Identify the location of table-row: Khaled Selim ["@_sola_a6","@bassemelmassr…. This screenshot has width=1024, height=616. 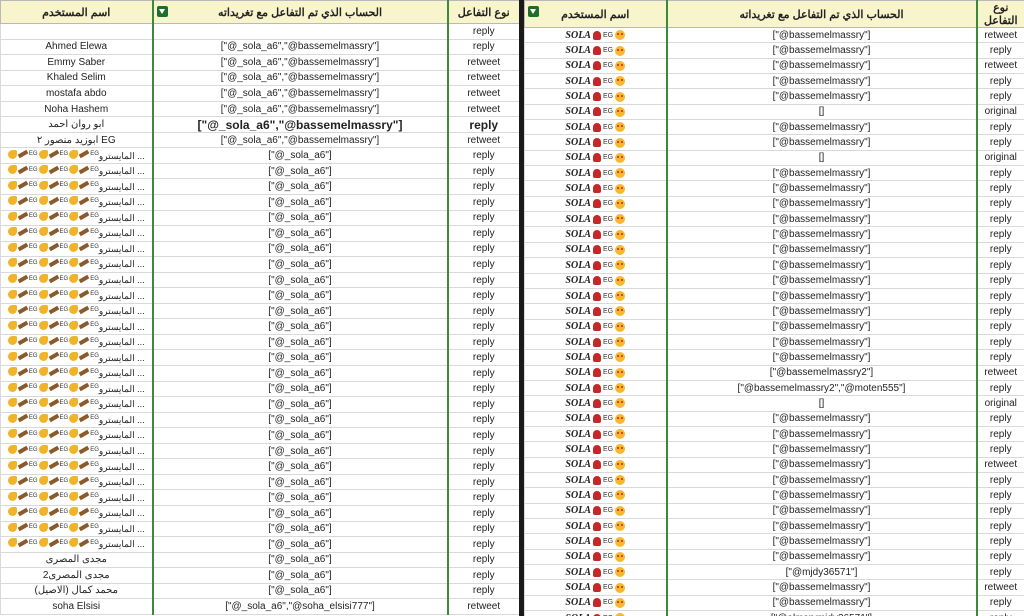
(259, 78).